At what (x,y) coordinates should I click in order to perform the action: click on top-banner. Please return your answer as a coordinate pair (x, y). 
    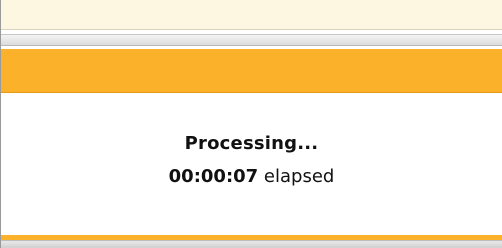
    Looking at the image, I should click on (251, 15).